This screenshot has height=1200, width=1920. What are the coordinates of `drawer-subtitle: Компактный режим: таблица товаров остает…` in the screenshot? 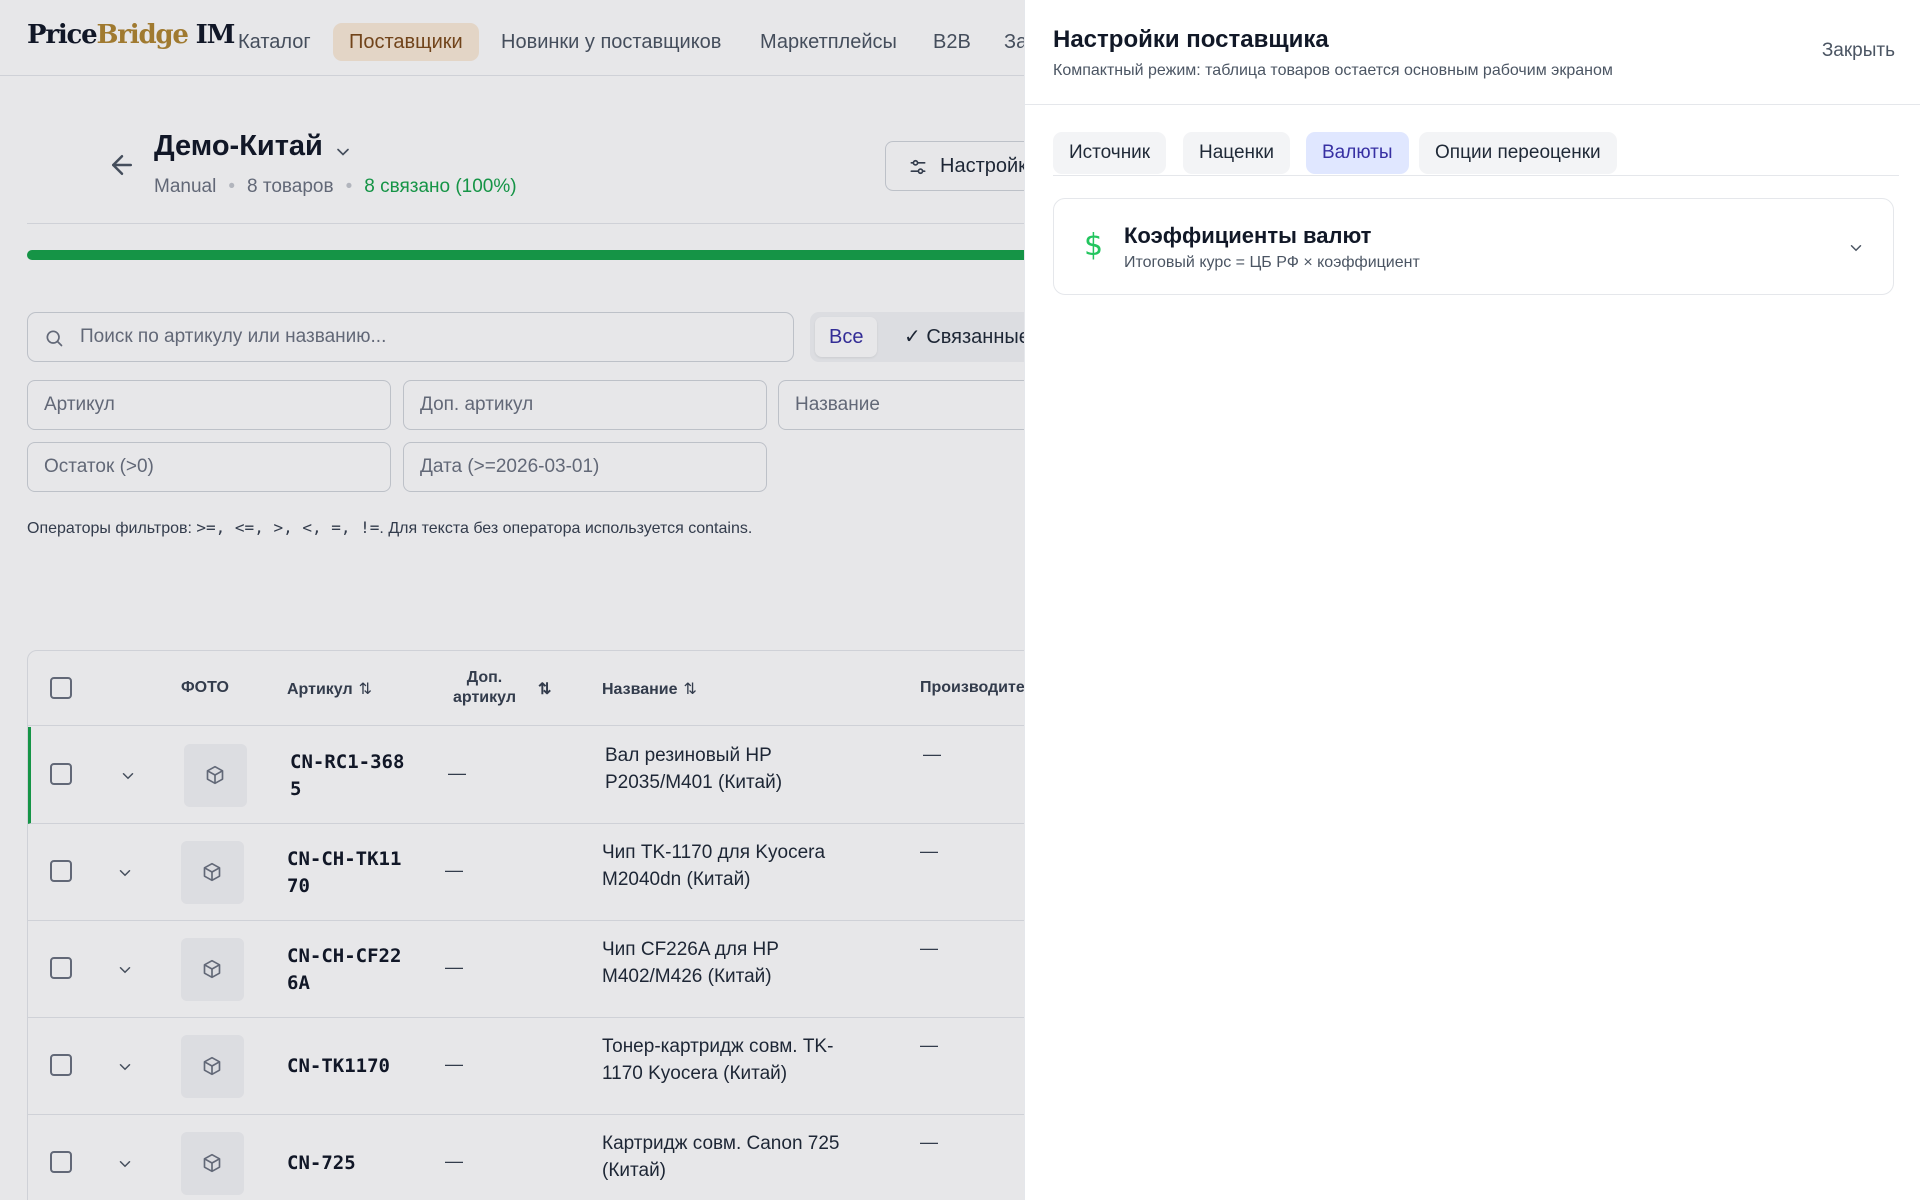 It's located at (1333, 70).